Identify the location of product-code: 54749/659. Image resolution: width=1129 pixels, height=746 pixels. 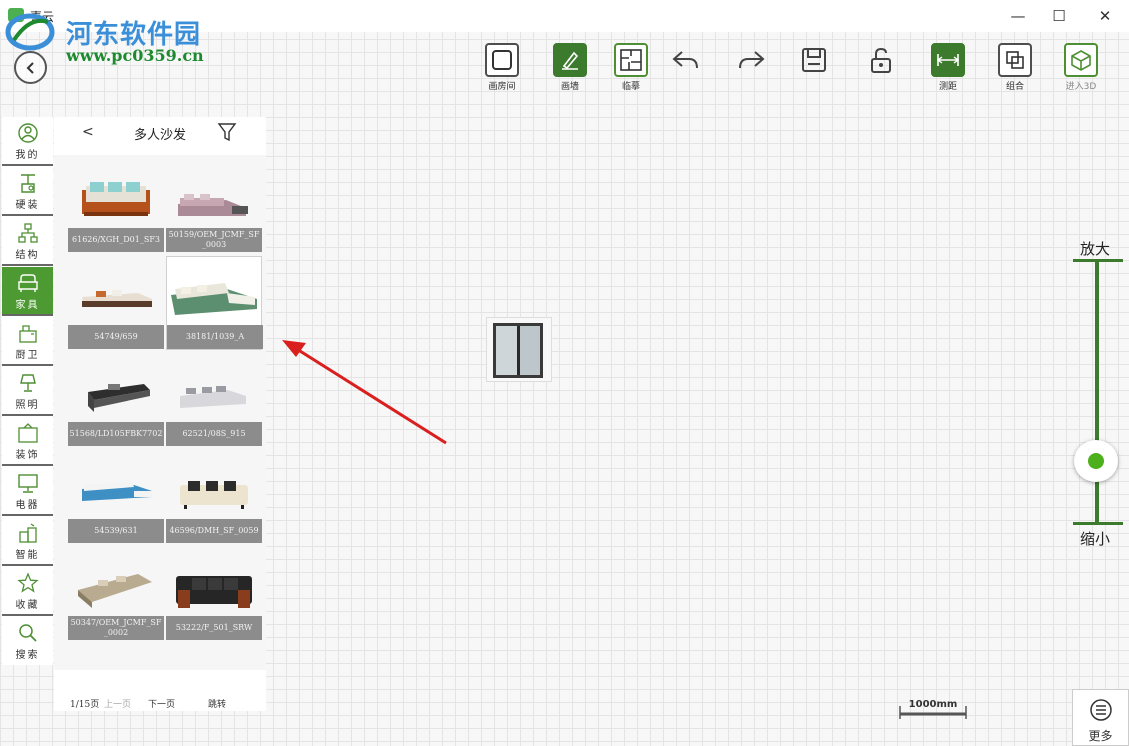
(116, 337).